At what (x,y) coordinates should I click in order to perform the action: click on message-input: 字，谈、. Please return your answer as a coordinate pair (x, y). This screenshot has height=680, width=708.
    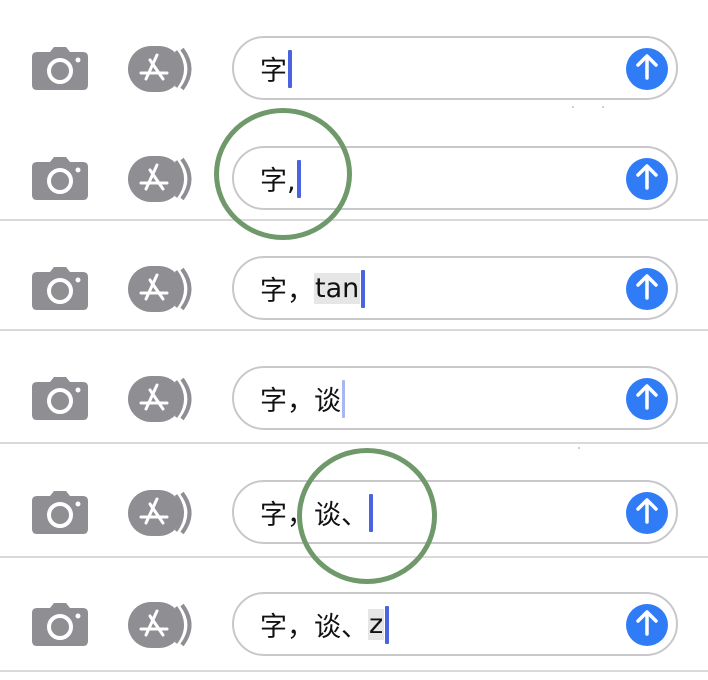
    Looking at the image, I should click on (455, 512).